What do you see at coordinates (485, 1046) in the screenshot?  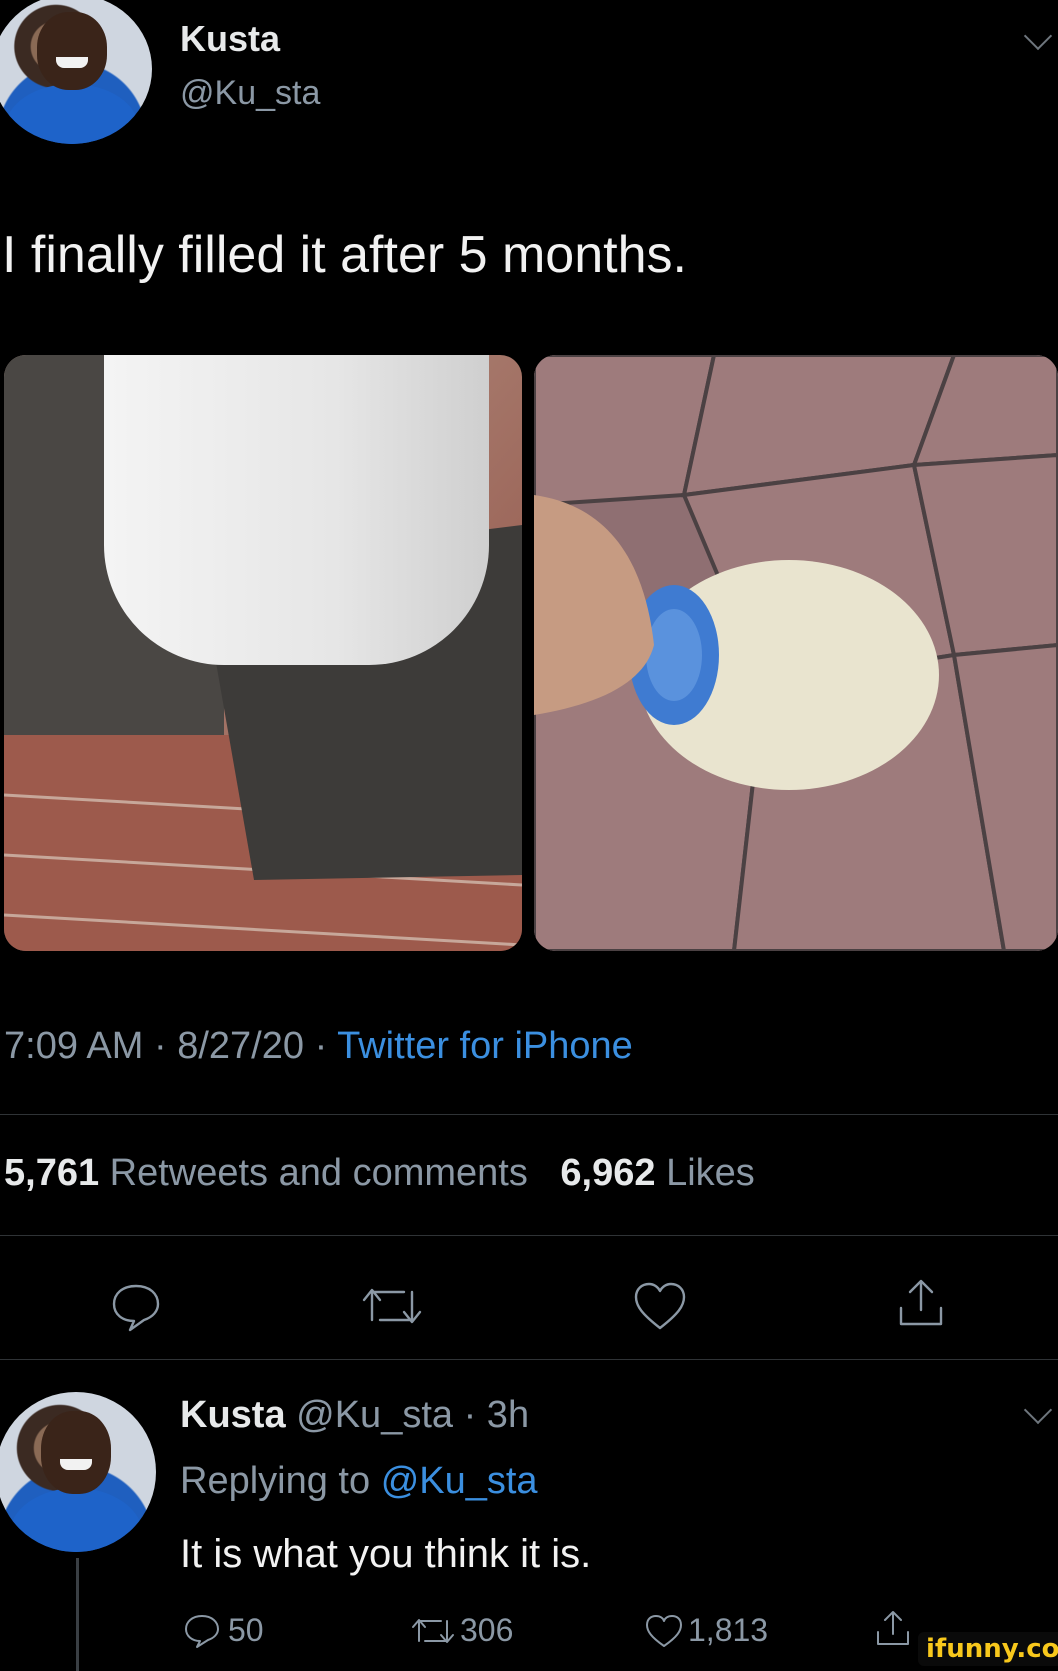 I see `tweet-source-link: Twitter for iPhone` at bounding box center [485, 1046].